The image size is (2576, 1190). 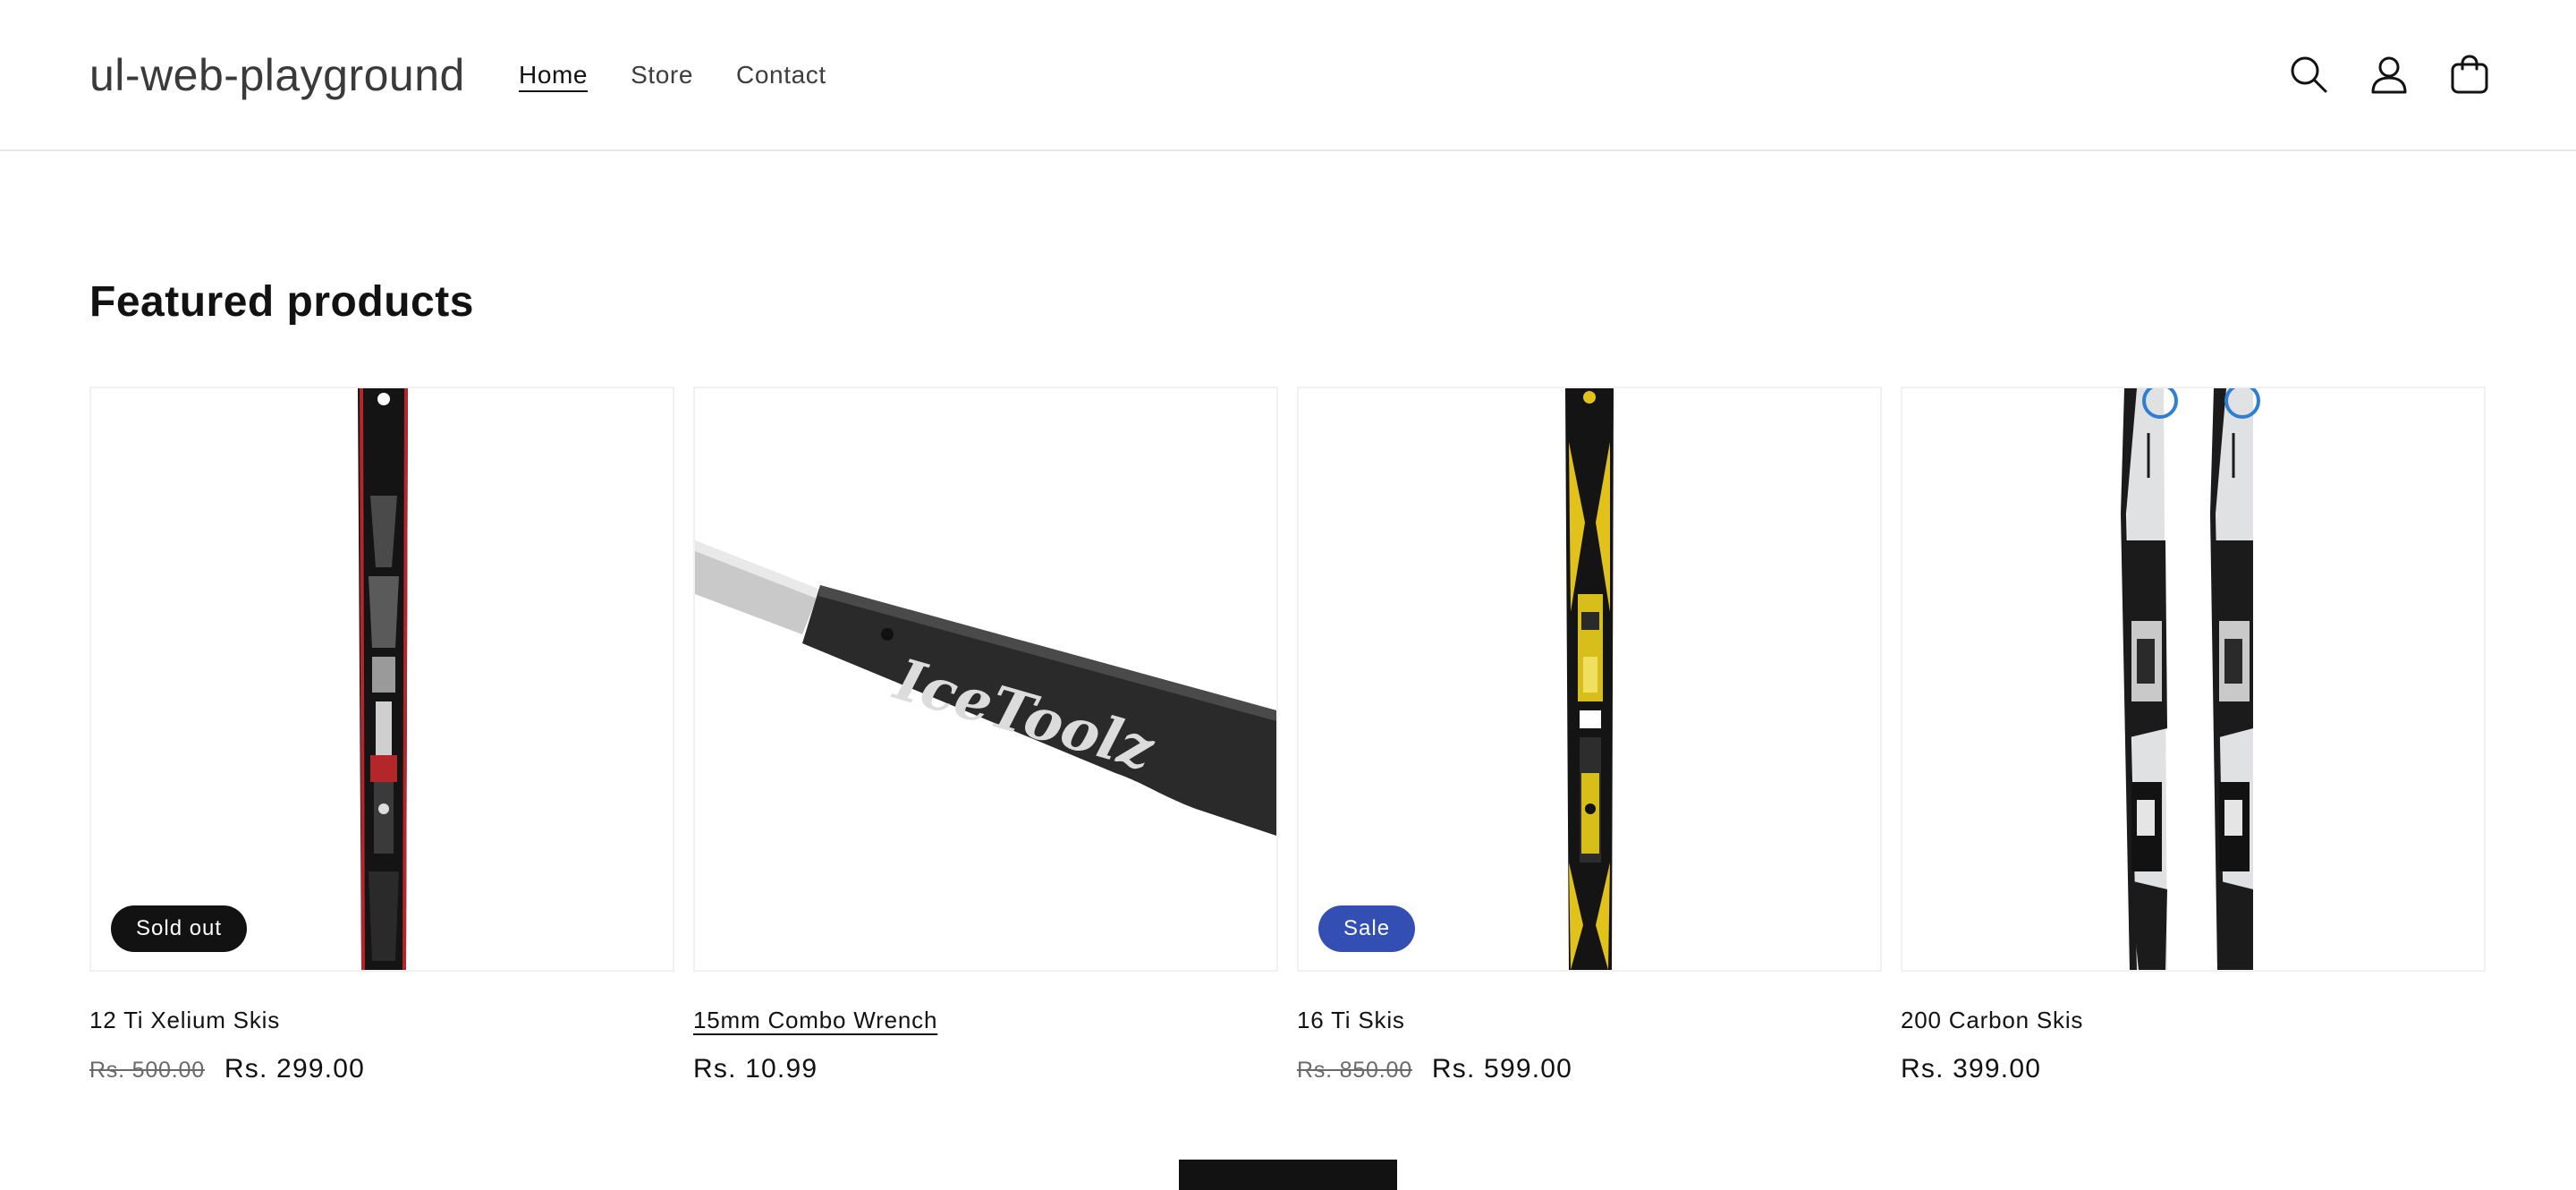 I want to click on product-card: 200 Carbon Skis Rs. 399.00, so click(x=2193, y=735).